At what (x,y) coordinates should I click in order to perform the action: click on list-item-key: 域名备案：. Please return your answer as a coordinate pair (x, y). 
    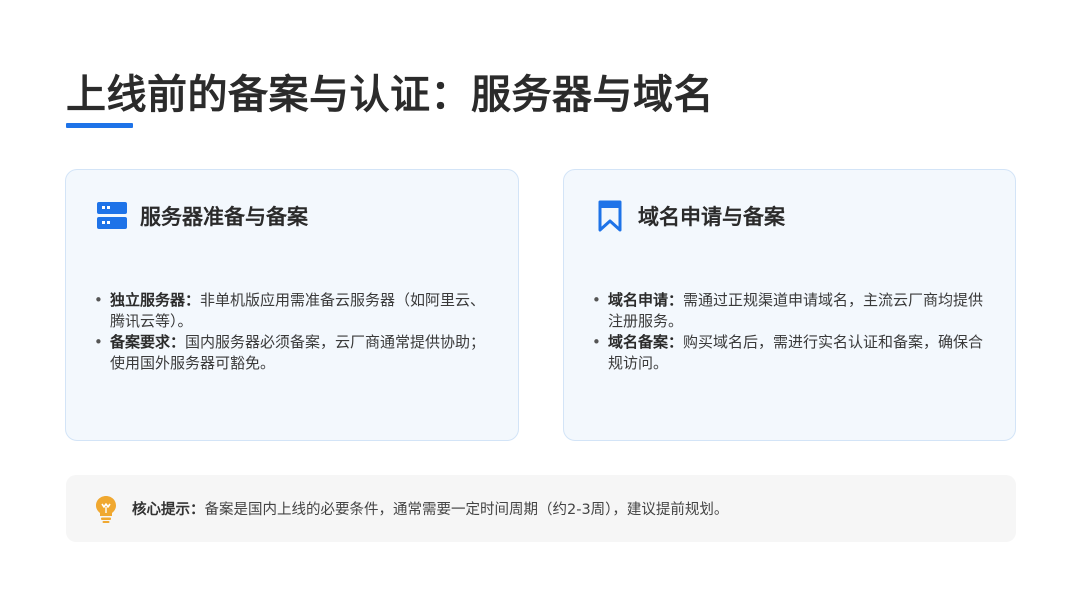
    Looking at the image, I should click on (646, 342).